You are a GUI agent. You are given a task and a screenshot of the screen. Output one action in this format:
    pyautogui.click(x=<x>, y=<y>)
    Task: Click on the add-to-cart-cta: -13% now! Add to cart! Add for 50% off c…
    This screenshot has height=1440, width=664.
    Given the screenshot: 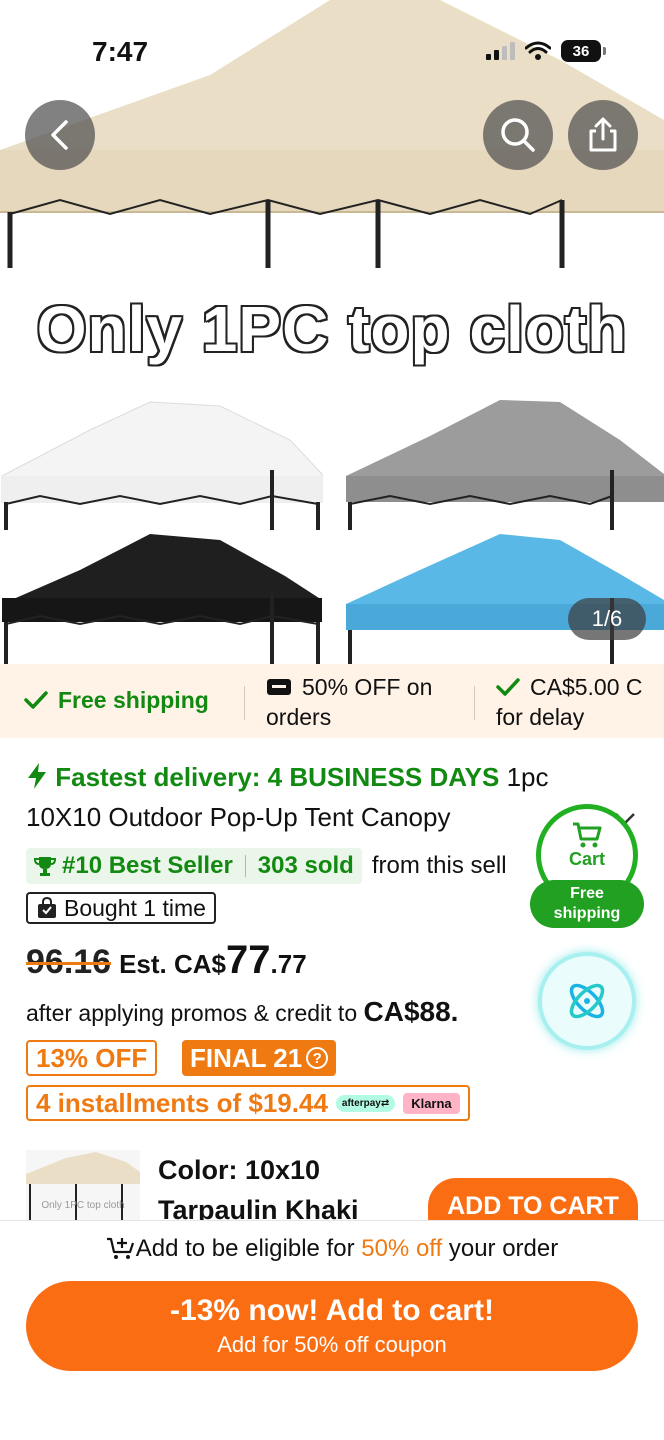 What is the action you would take?
    pyautogui.click(x=332, y=1326)
    